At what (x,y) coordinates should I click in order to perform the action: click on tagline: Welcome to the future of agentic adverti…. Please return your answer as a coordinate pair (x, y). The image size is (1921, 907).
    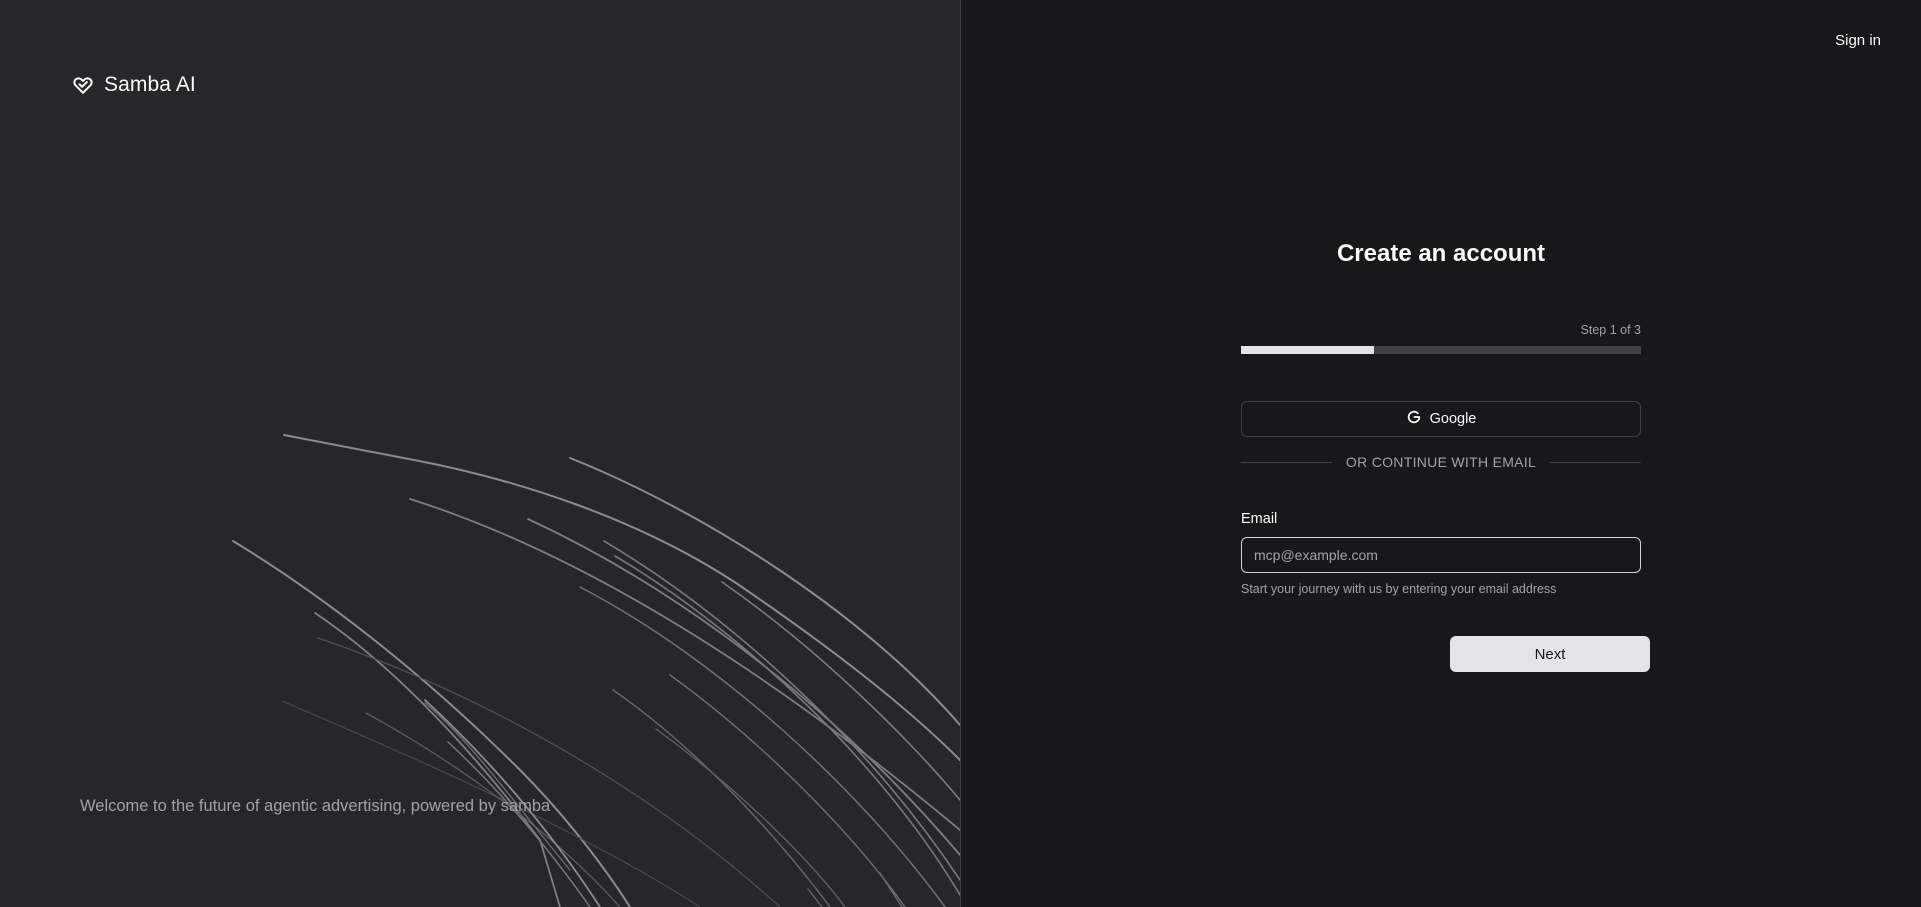
    Looking at the image, I should click on (315, 806).